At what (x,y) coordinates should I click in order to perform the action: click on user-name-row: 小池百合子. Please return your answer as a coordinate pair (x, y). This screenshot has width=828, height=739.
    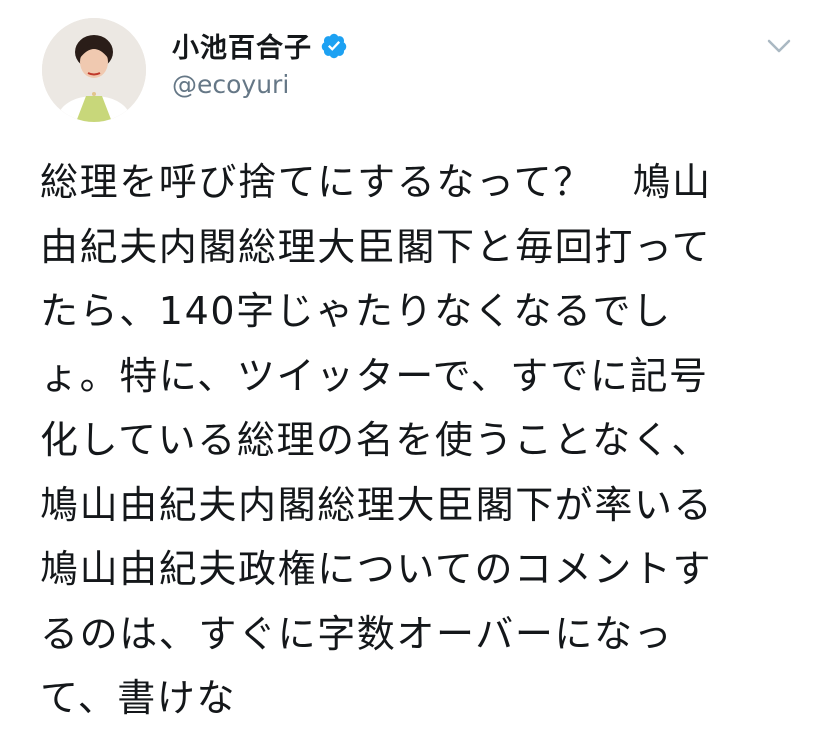
    Looking at the image, I should click on (260, 45).